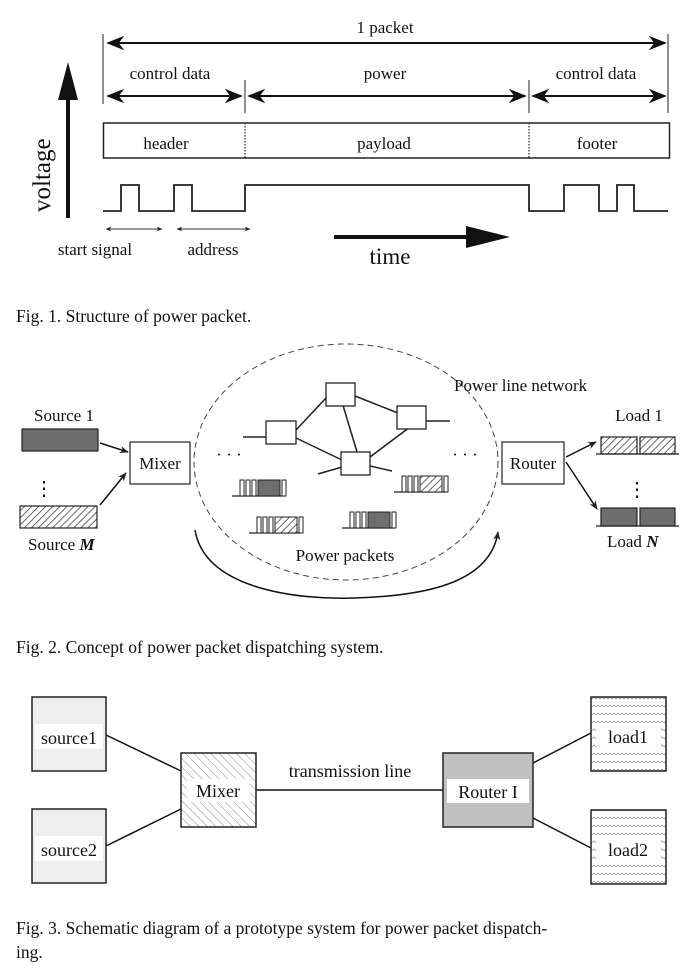 Image resolution: width=694 pixels, height=976 pixels. I want to click on segment-footer: footer, so click(597, 143).